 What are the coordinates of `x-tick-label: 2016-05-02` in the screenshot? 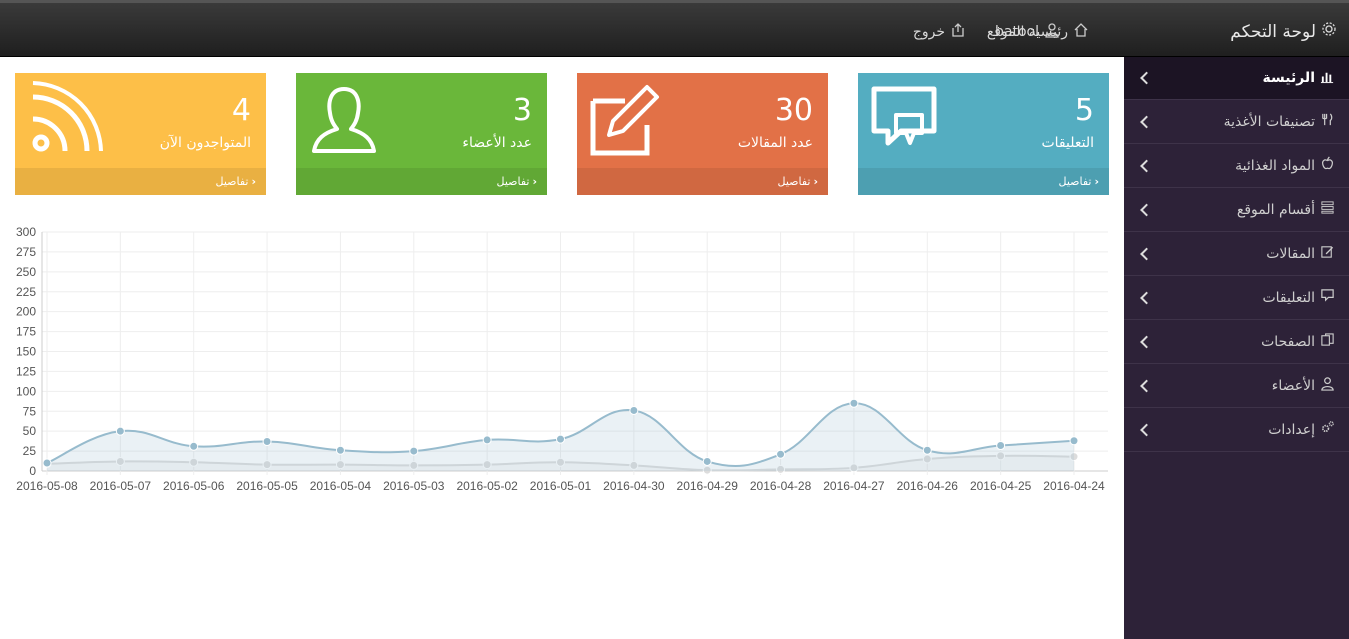 It's located at (487, 486).